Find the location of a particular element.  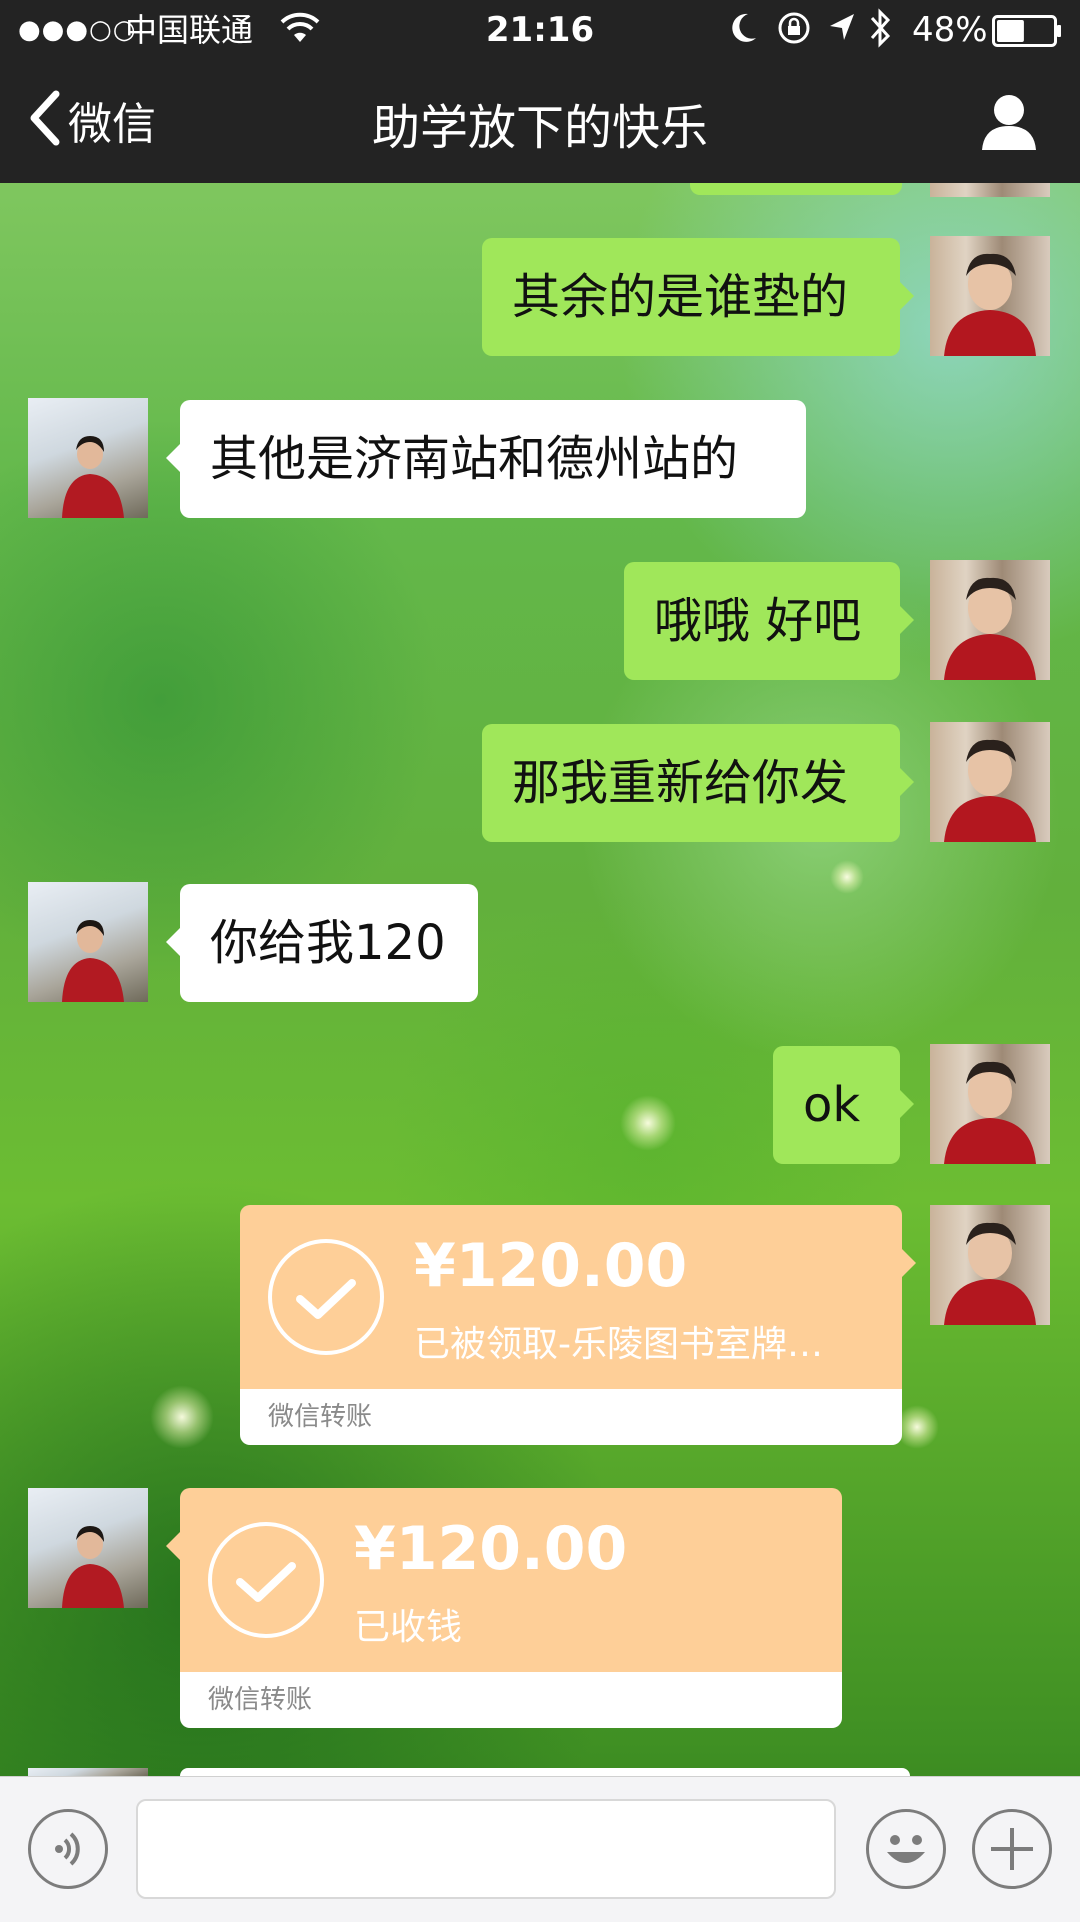

status-bar: ●●●○○ 中国联通 21:16 48% is located at coordinates (540, 30).